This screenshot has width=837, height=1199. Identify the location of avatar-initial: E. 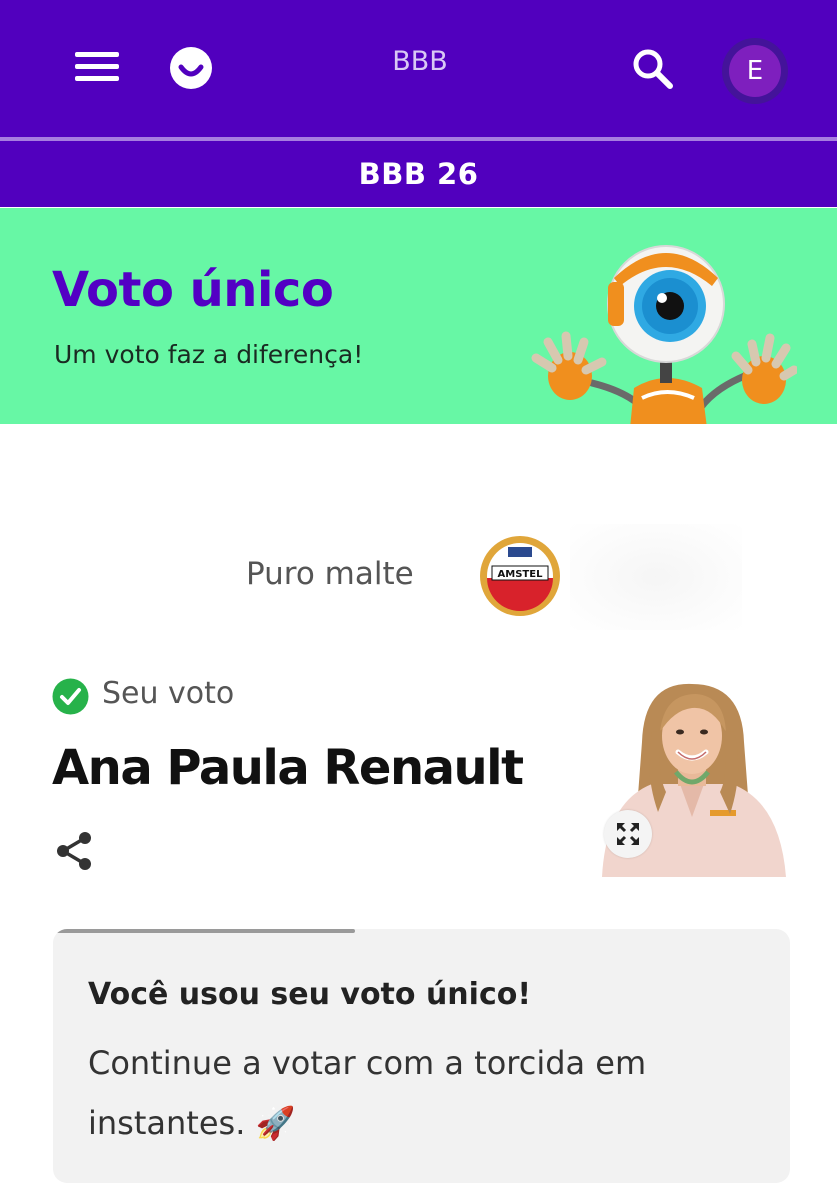
(755, 71).